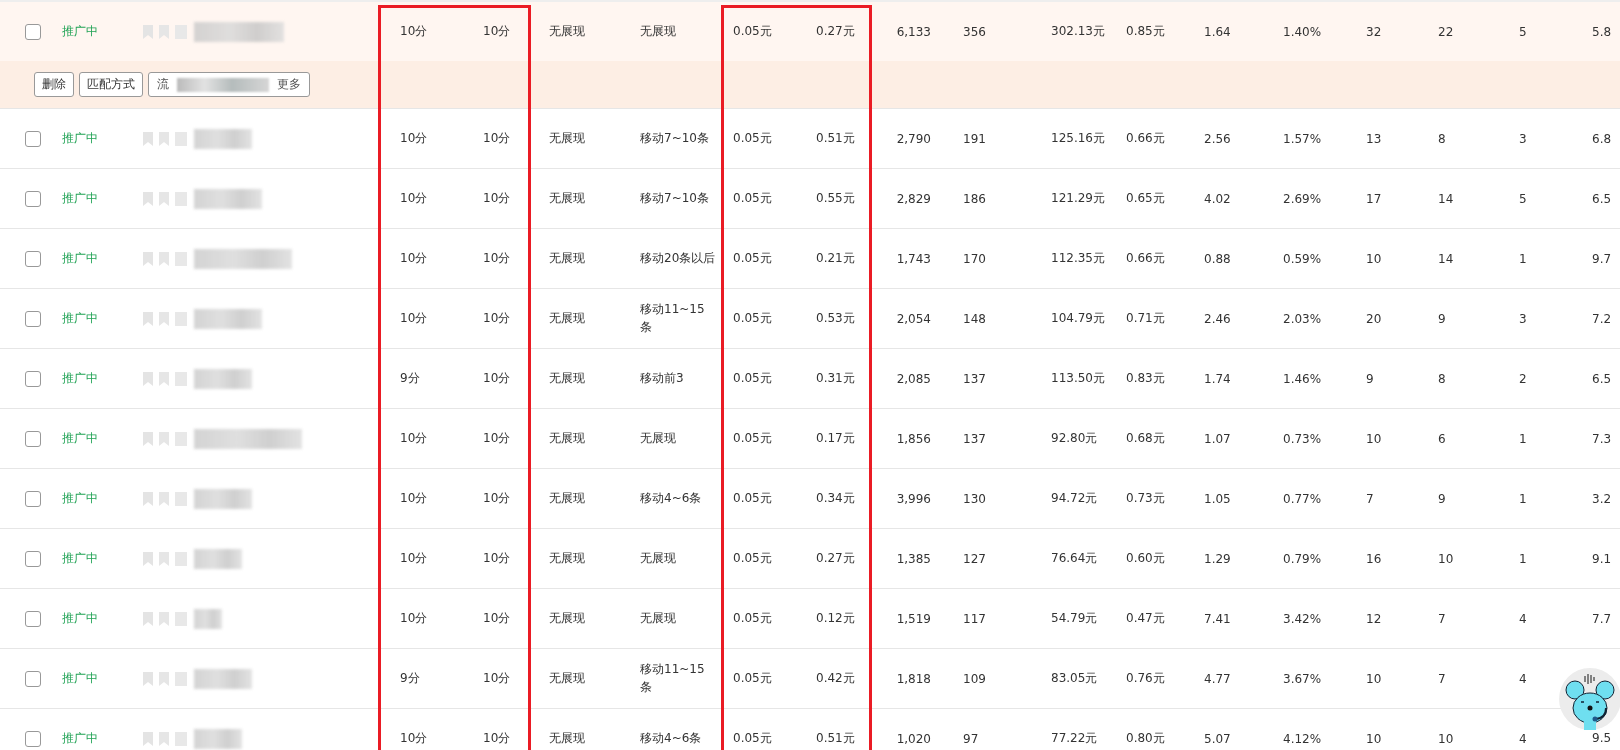 This screenshot has width=1620, height=750. Describe the element at coordinates (1523, 618) in the screenshot. I see `table-cell: 4` at that location.